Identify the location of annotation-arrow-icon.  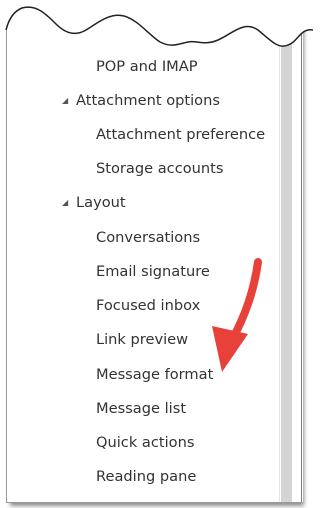
(237, 315).